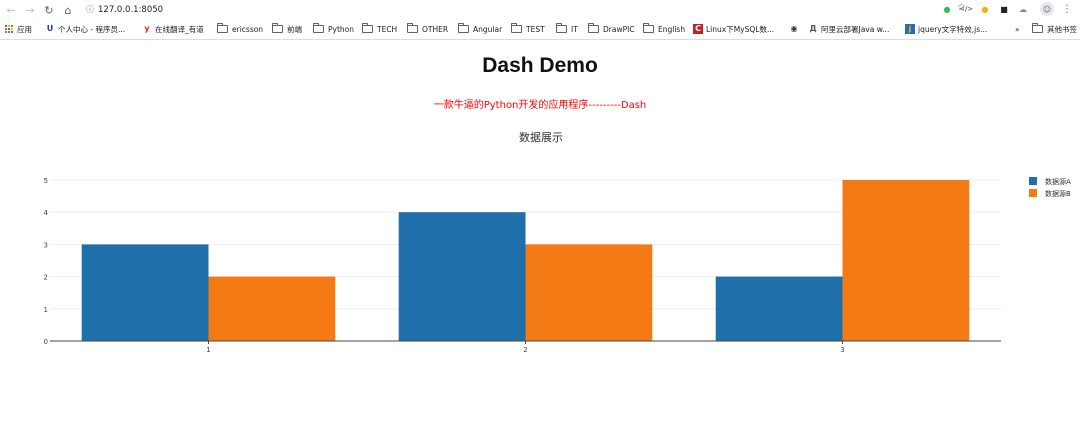  What do you see at coordinates (179, 29) in the screenshot?
I see `bookmark-label: 在线翻译_有道` at bounding box center [179, 29].